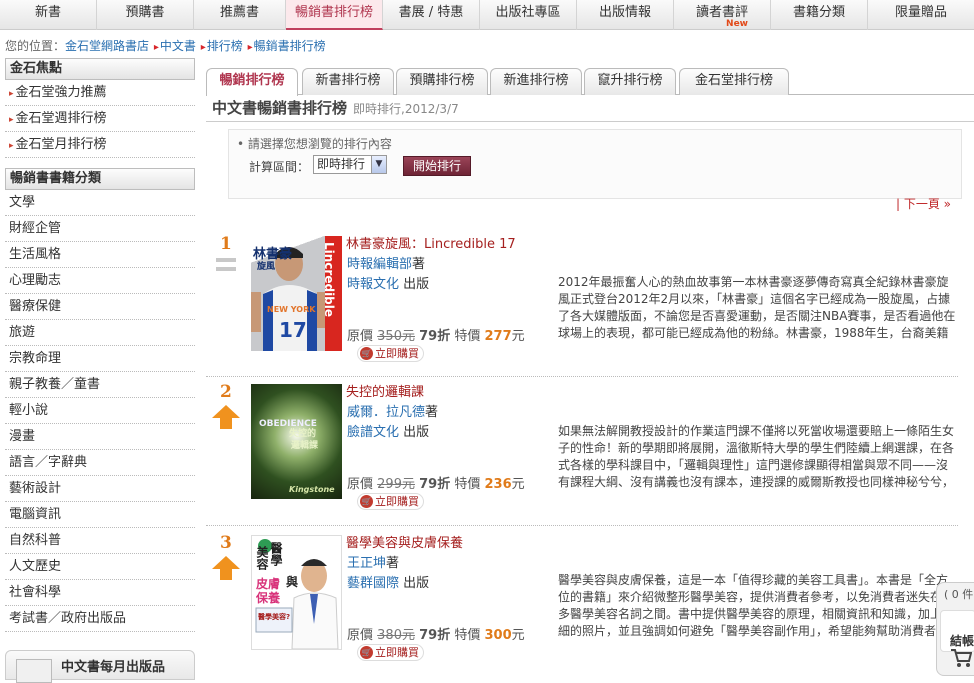 This screenshot has width=974, height=683. What do you see at coordinates (100, 463) in the screenshot?
I see `sidebar-item-category: 語言／字辭典` at bounding box center [100, 463].